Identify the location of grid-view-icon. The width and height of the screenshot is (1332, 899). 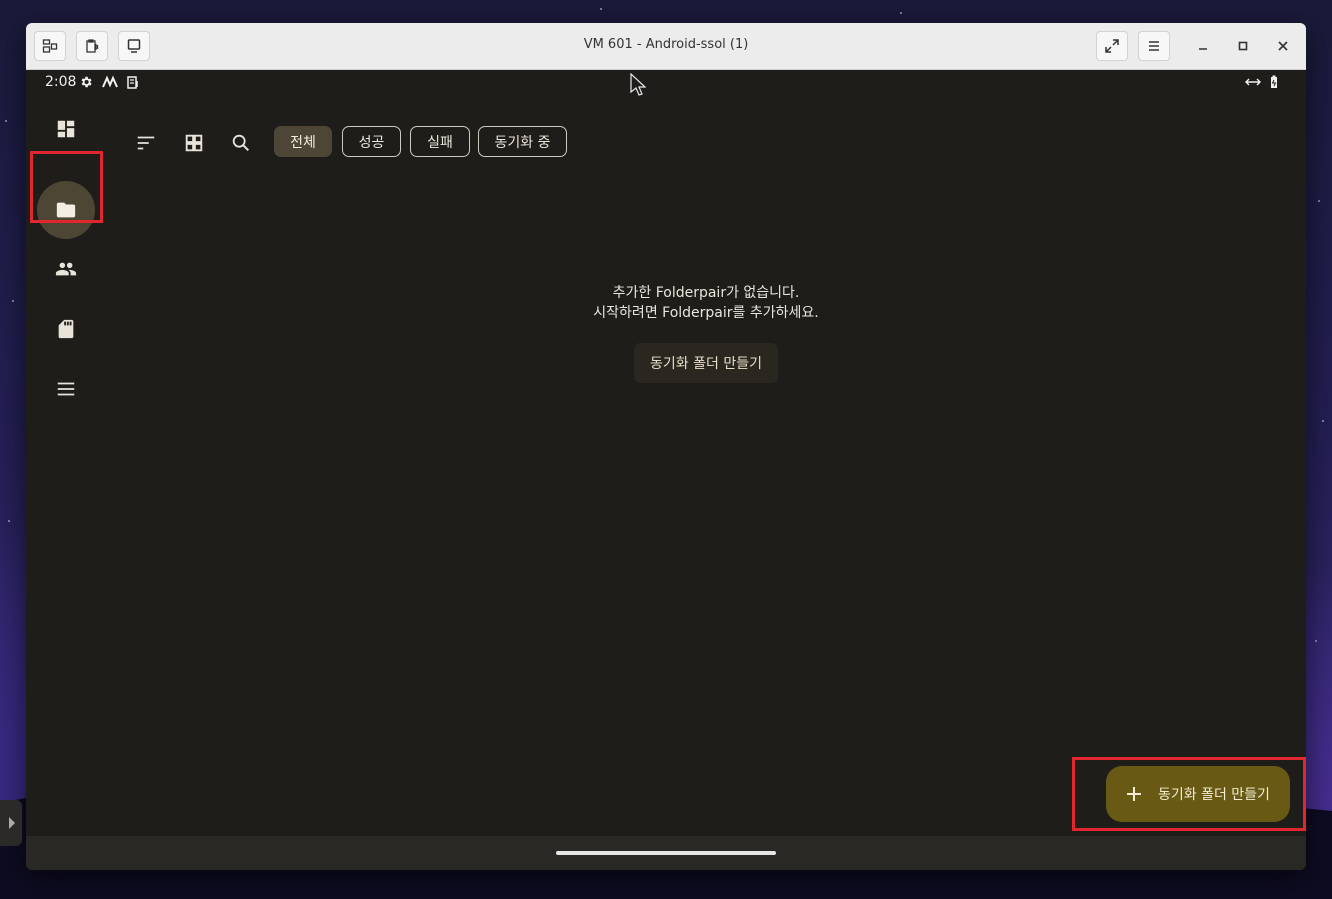
(194, 143).